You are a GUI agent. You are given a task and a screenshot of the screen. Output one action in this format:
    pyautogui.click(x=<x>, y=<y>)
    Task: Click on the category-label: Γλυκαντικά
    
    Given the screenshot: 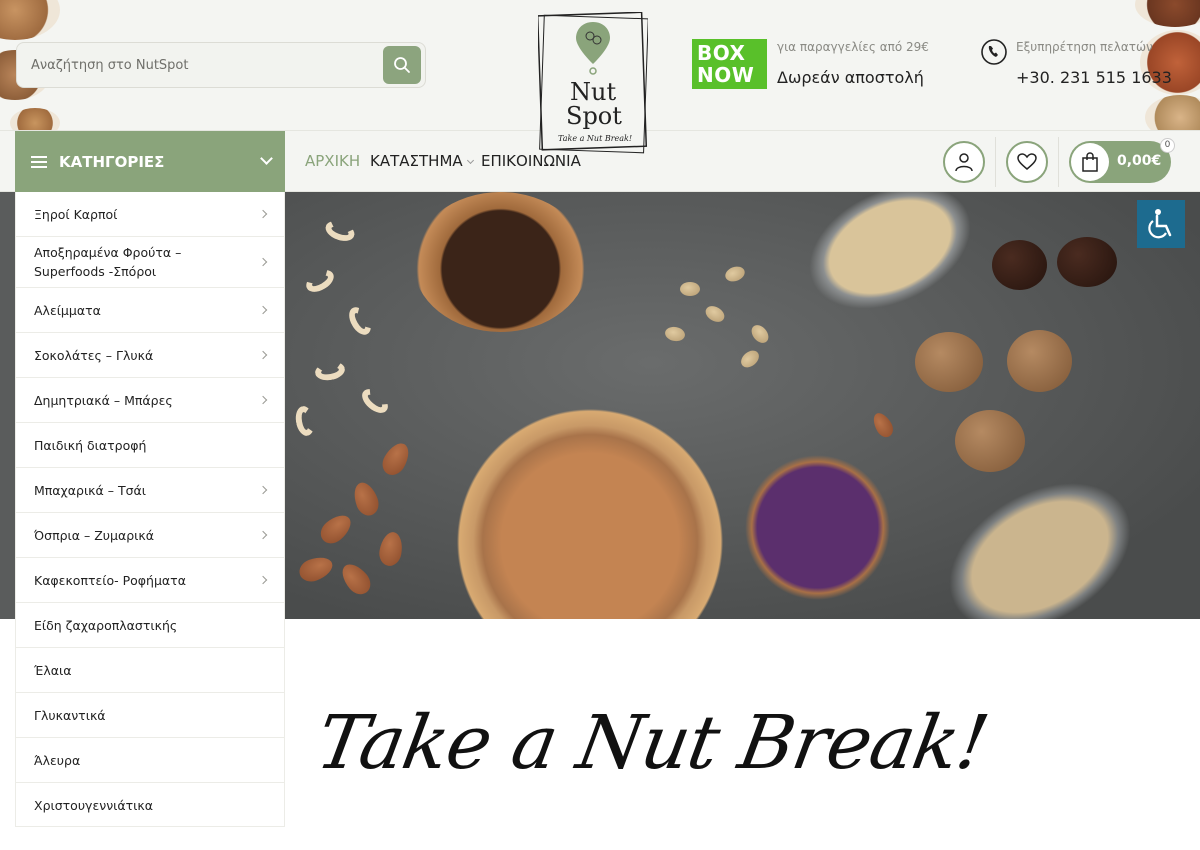 What is the action you would take?
    pyautogui.click(x=70, y=715)
    